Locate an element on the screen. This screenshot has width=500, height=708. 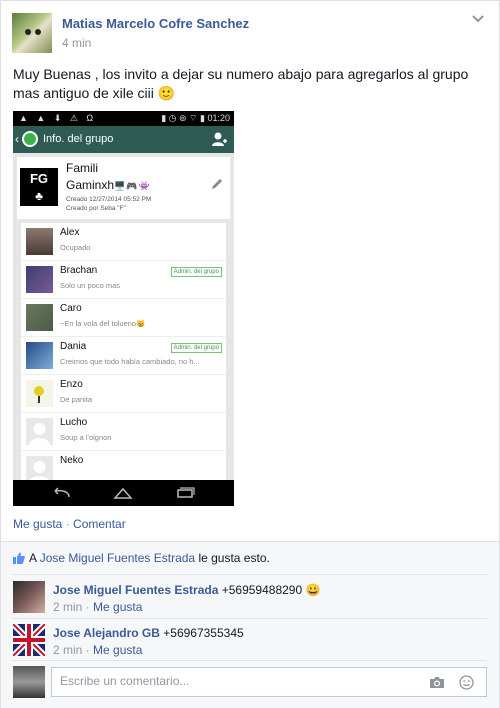
comment-input is located at coordinates (235, 681).